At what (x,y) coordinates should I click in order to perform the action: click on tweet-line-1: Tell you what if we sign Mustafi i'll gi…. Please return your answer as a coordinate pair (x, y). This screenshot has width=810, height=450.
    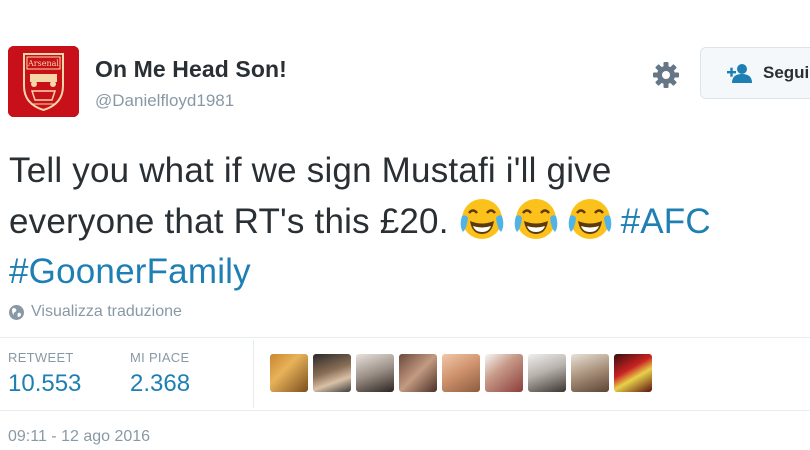
    Looking at the image, I should click on (310, 170).